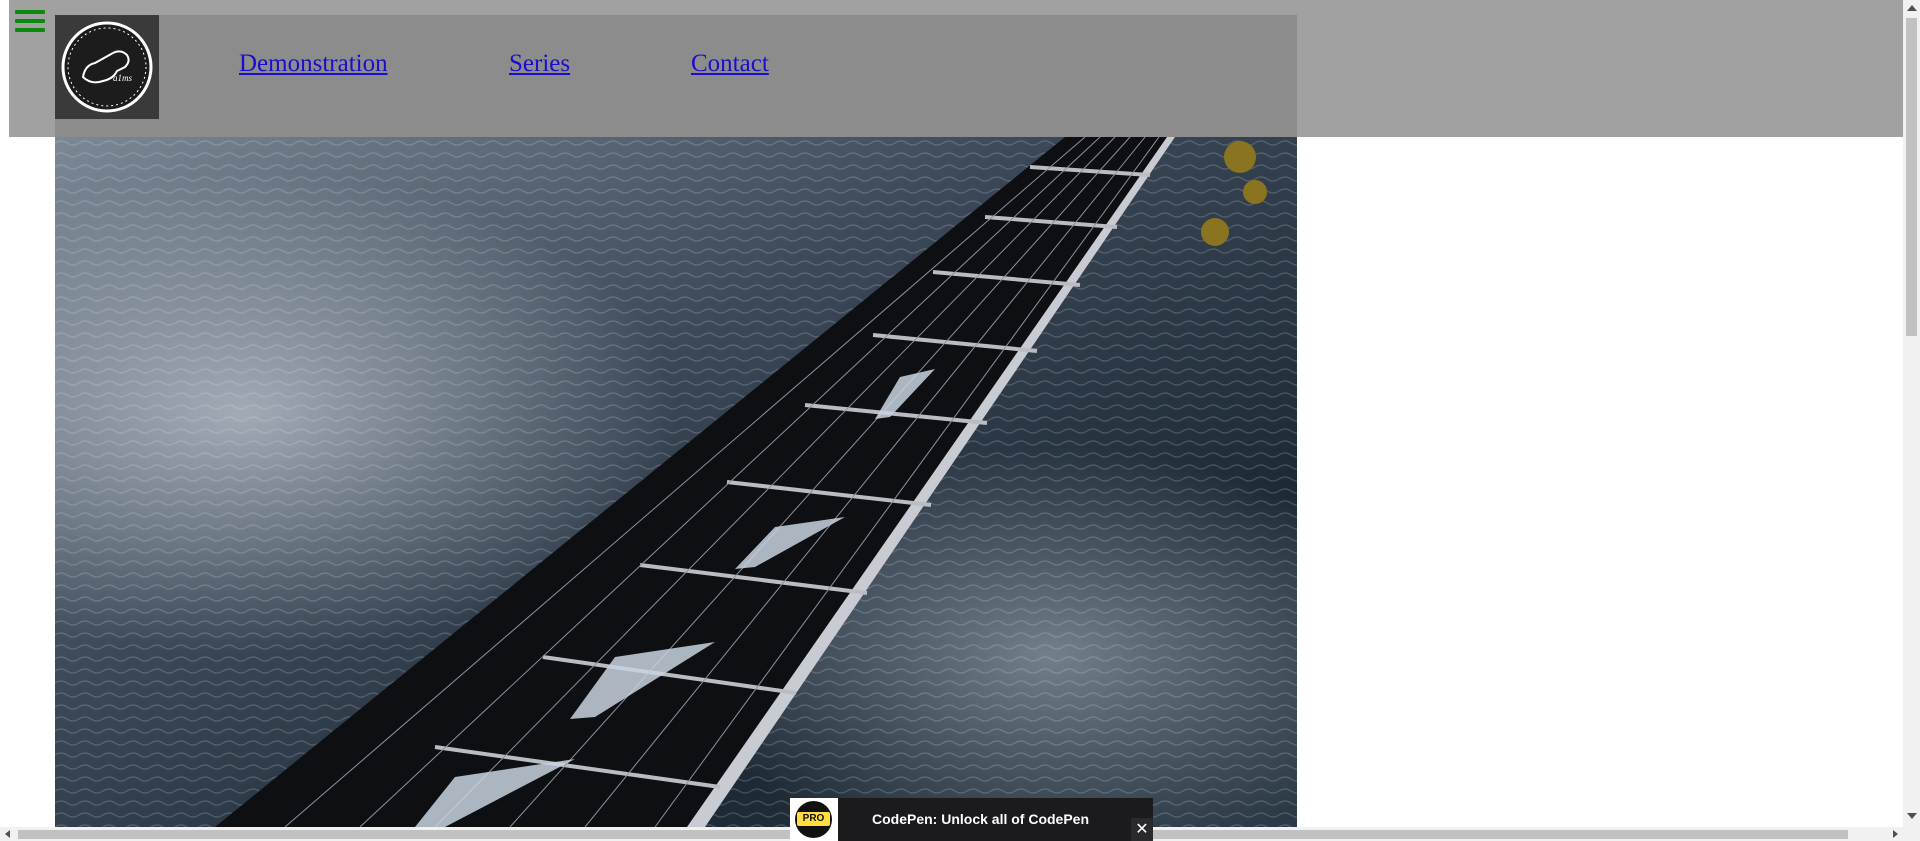  What do you see at coordinates (30, 23) in the screenshot?
I see `hamburger-menu-icon` at bounding box center [30, 23].